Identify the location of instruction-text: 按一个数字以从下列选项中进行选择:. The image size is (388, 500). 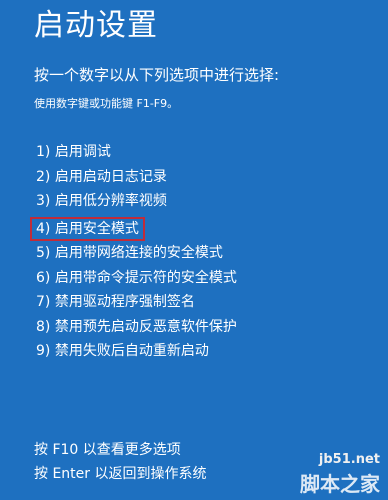
(157, 75).